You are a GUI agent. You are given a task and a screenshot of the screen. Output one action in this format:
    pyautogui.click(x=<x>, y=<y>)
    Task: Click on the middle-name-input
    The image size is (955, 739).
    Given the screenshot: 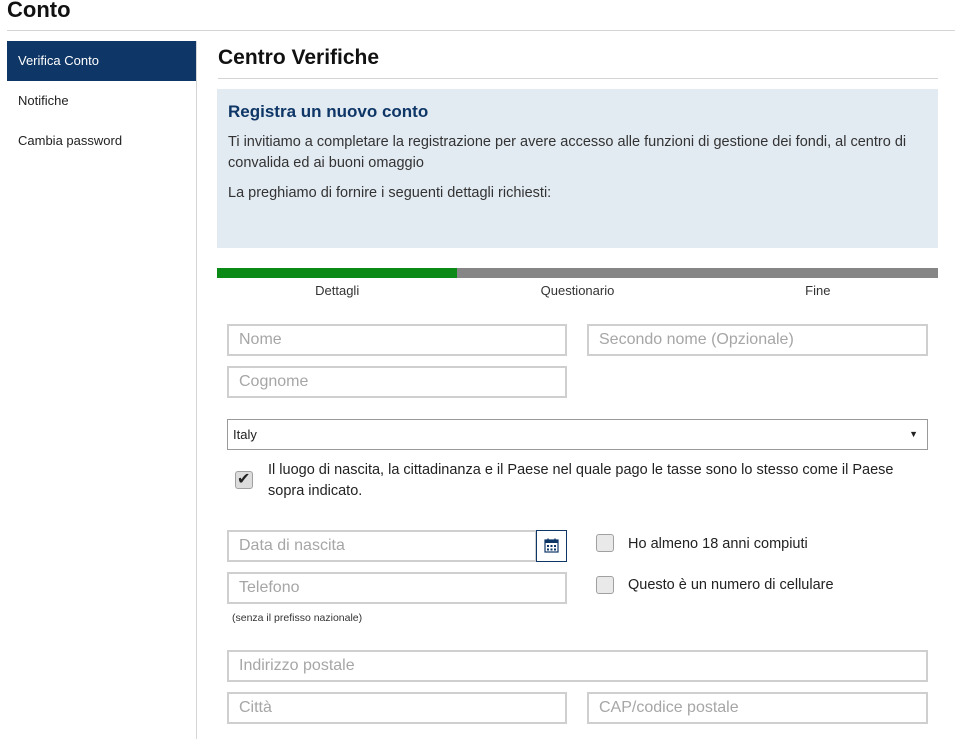 What is the action you would take?
    pyautogui.click(x=757, y=340)
    